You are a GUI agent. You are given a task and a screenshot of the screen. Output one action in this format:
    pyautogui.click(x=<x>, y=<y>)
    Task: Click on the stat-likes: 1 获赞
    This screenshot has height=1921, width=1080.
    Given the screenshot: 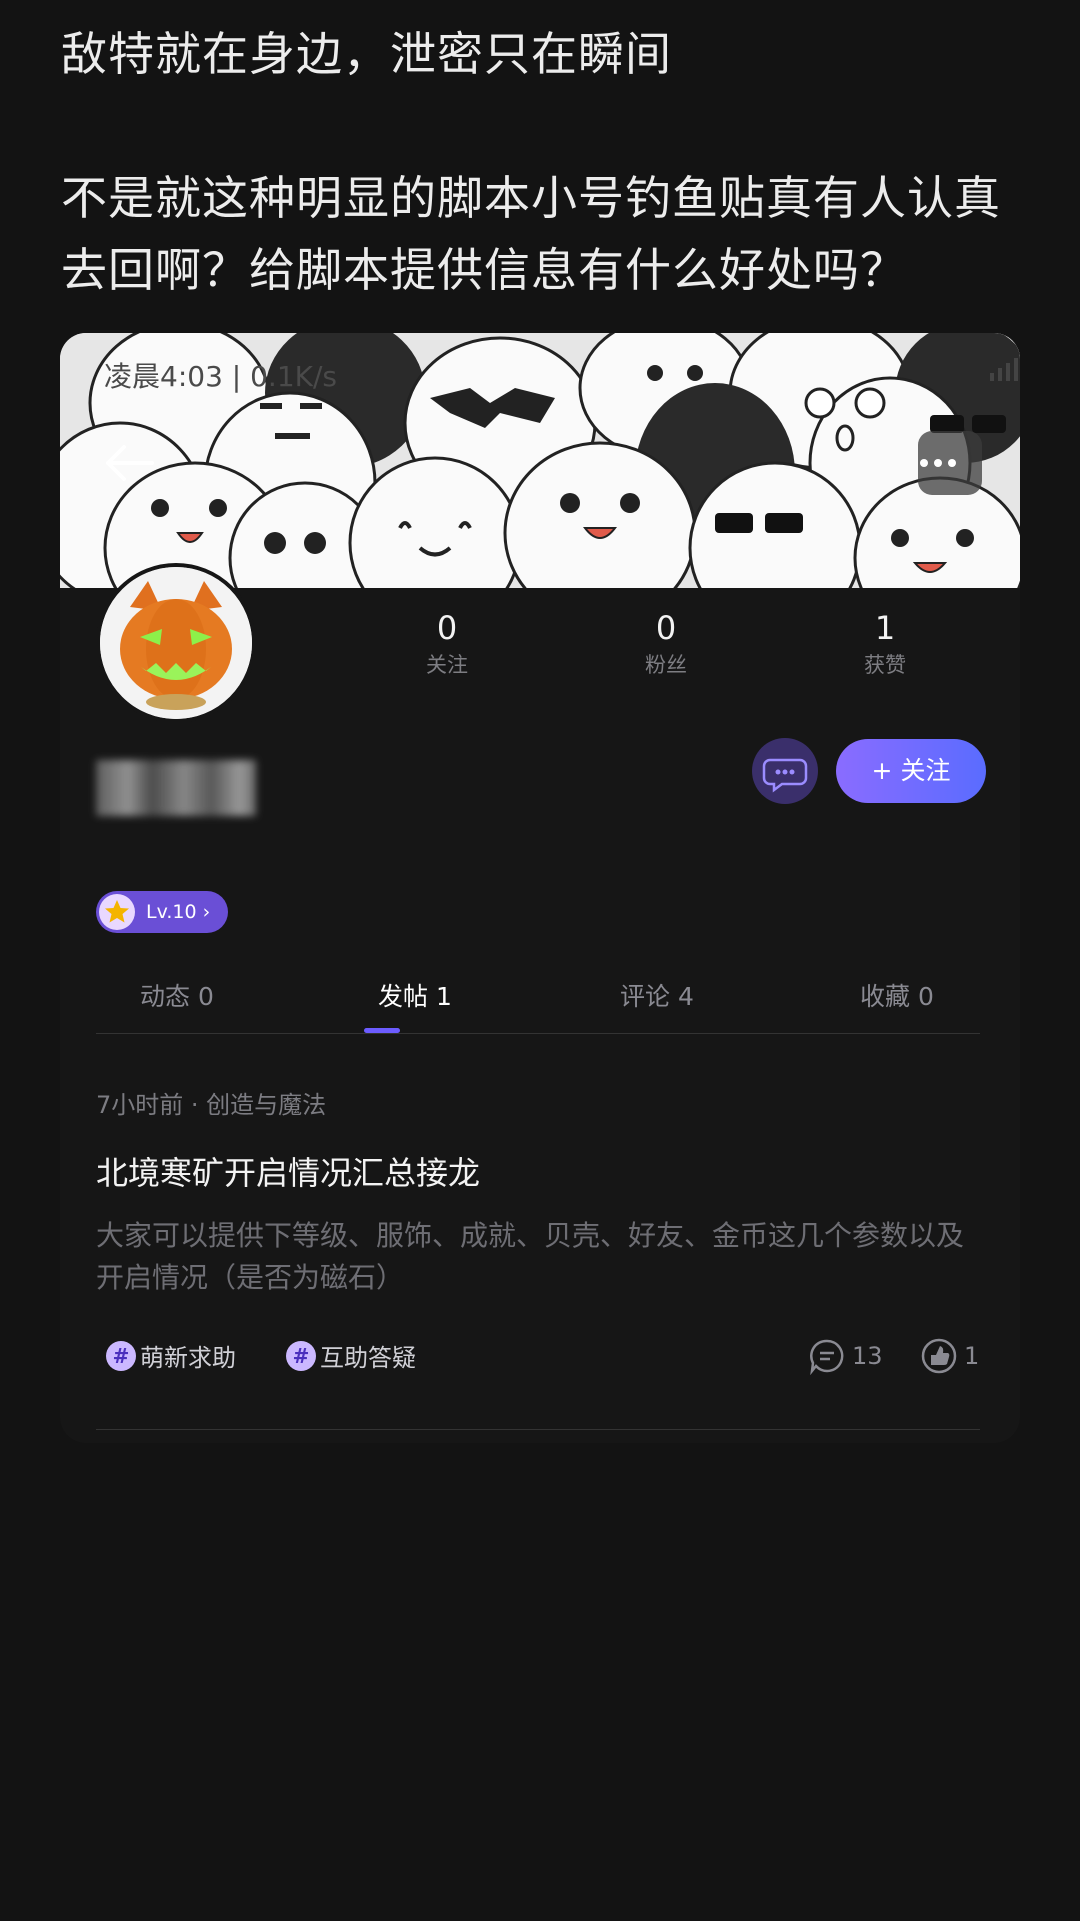 What is the action you would take?
    pyautogui.click(x=885, y=645)
    